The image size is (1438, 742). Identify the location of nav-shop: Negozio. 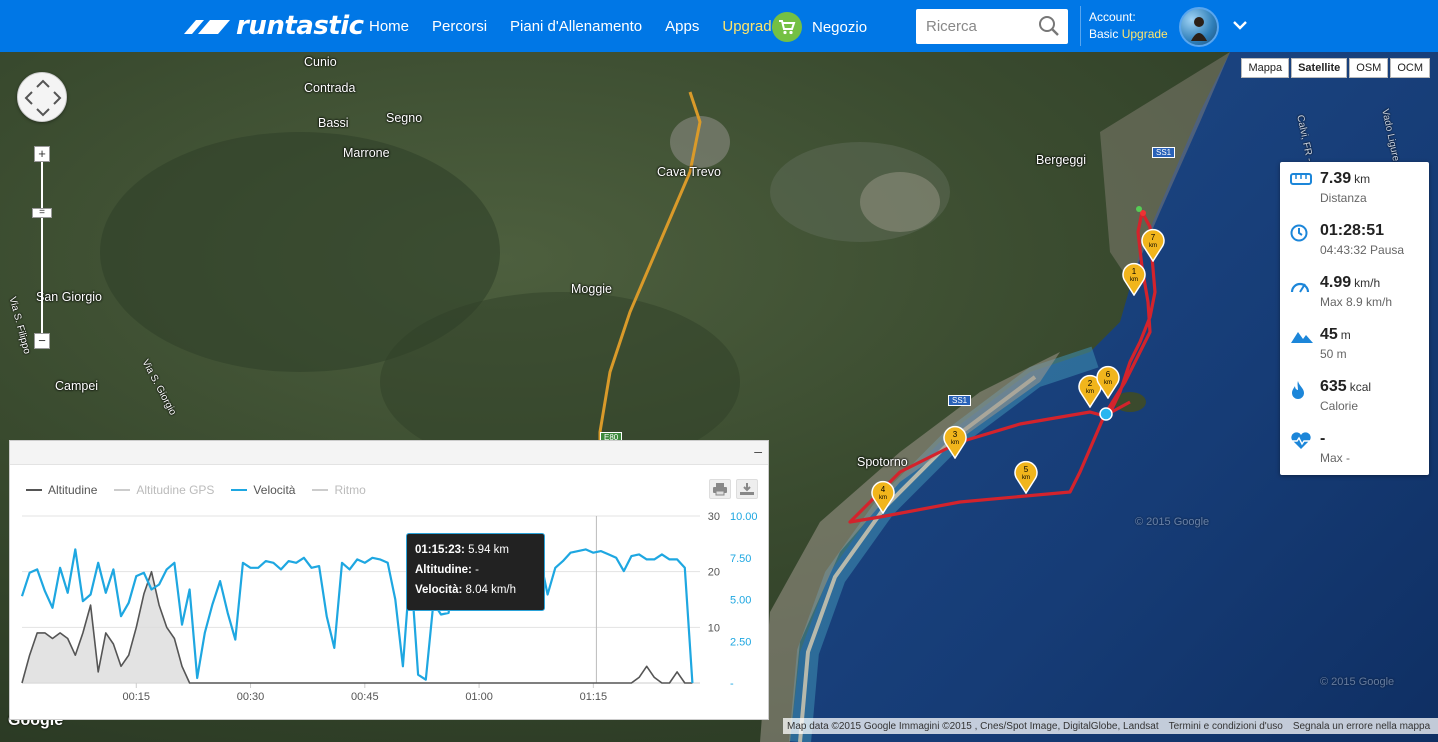
(819, 27).